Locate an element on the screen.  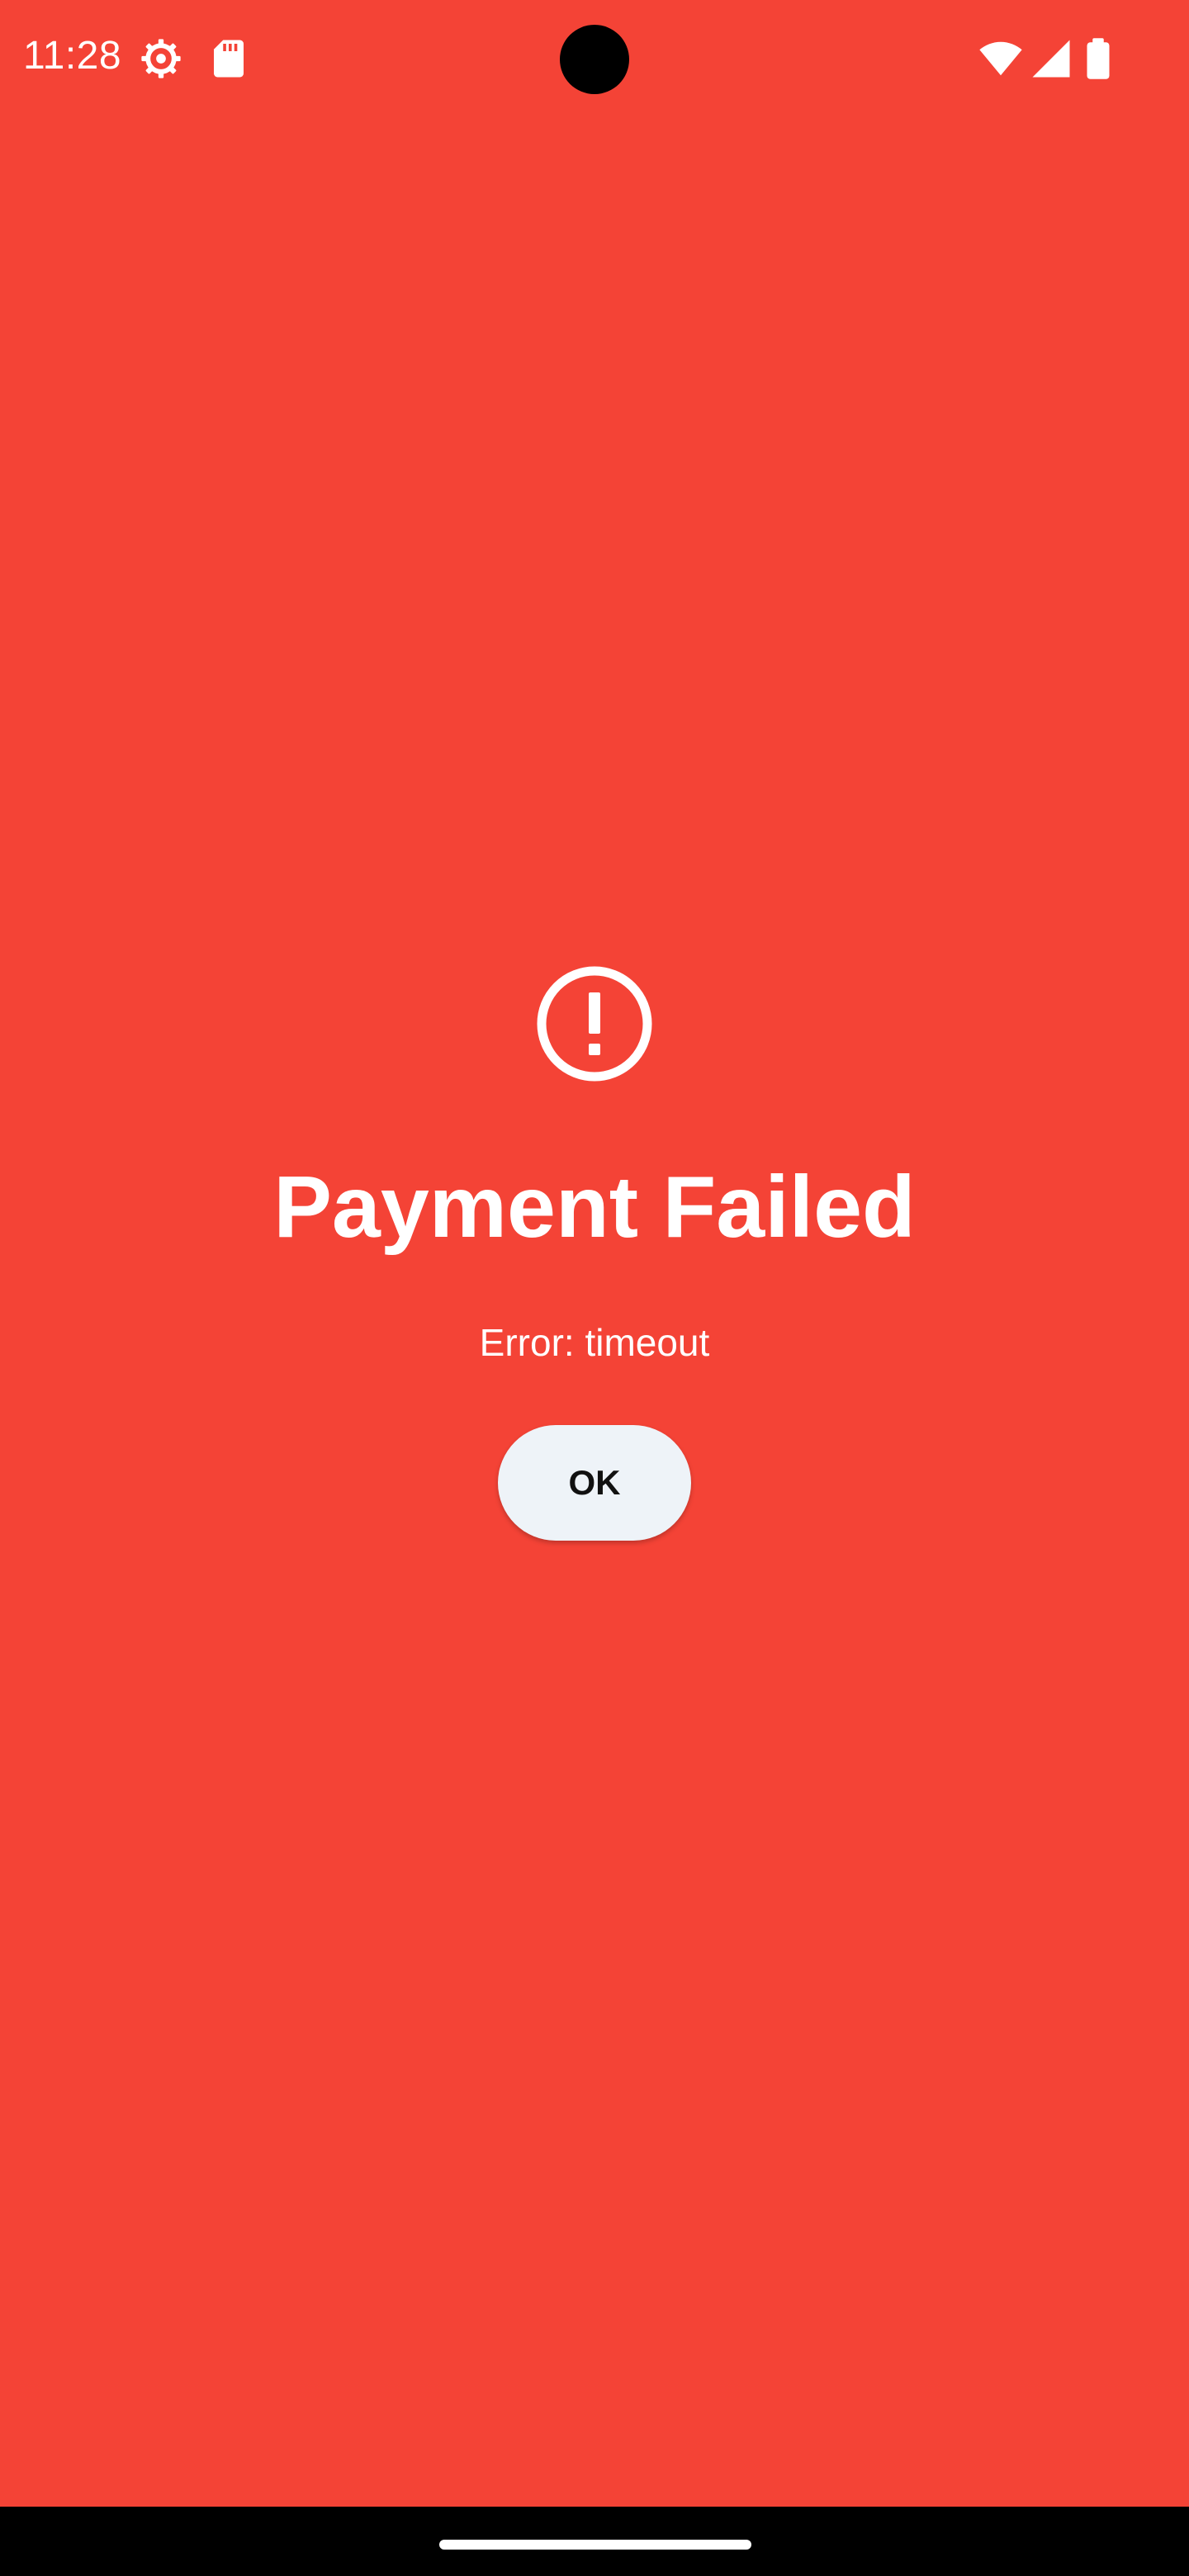
sd-card-icon is located at coordinates (228, 58).